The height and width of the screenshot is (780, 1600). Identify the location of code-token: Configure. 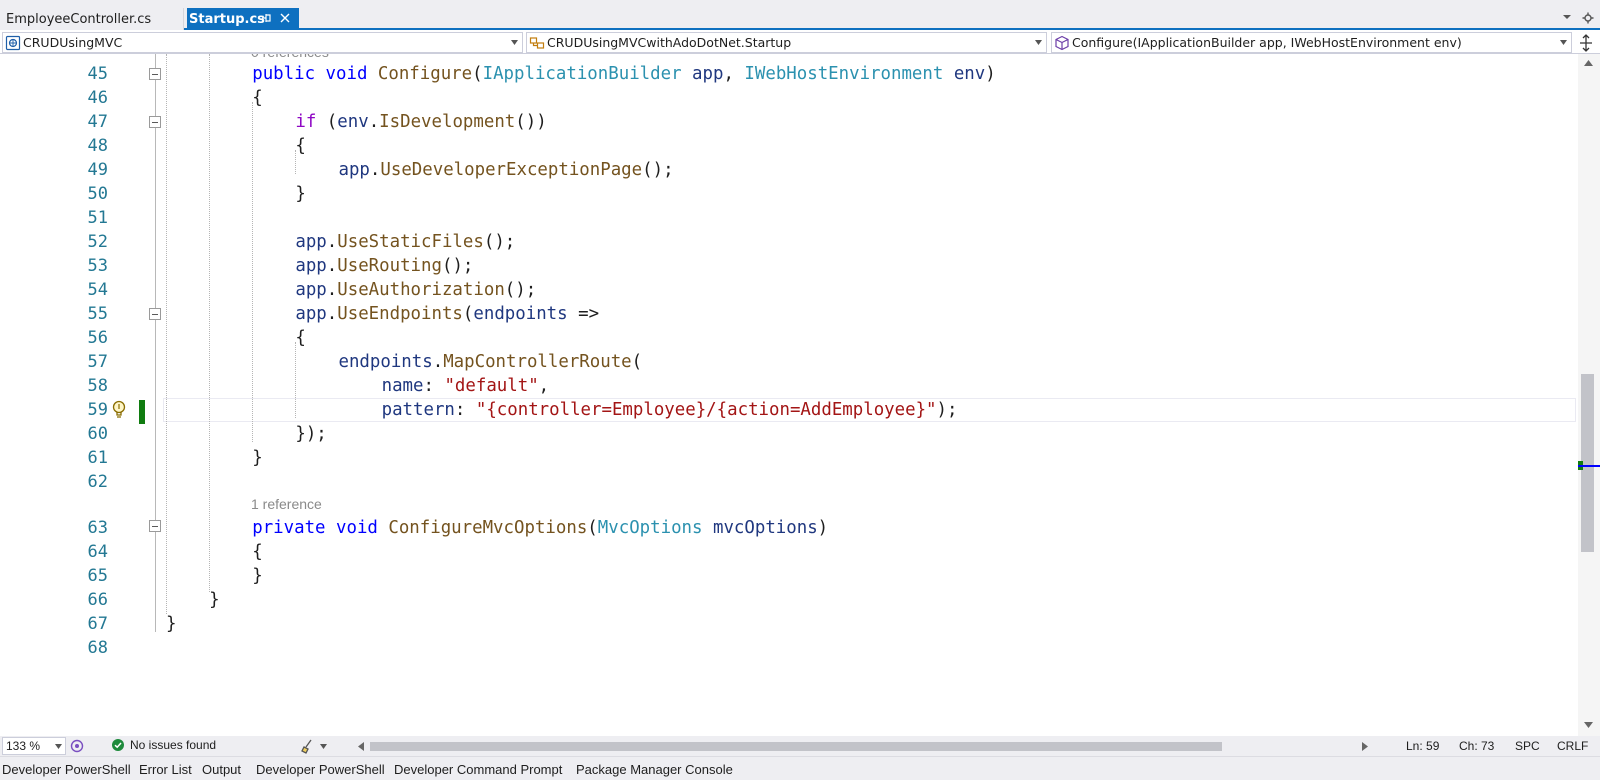
(425, 74).